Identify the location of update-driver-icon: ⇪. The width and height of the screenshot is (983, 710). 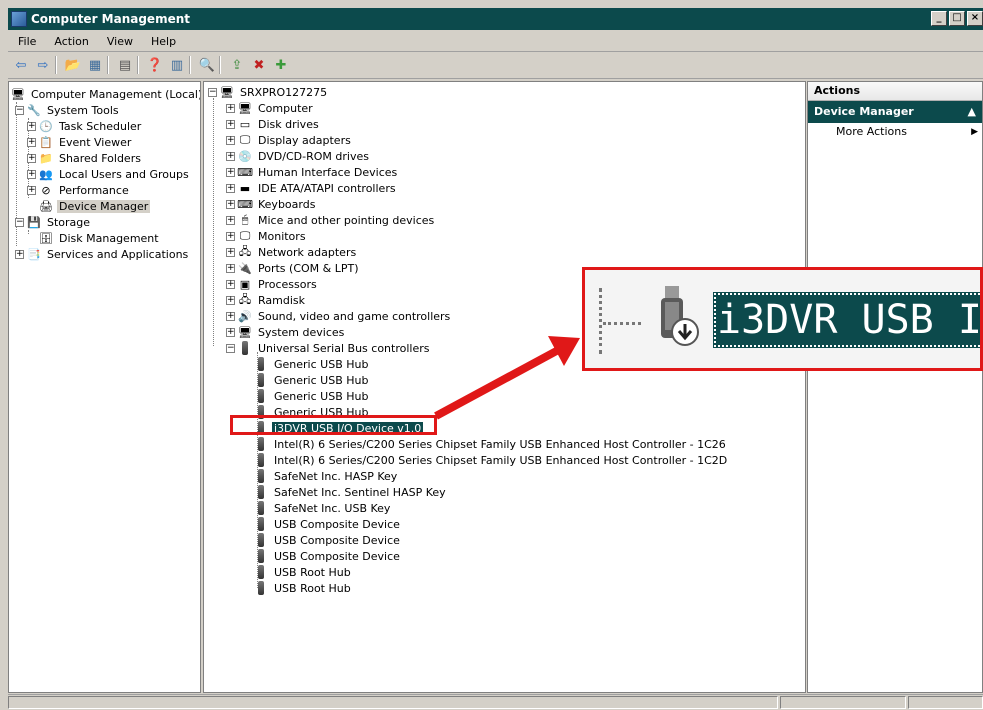
(237, 65).